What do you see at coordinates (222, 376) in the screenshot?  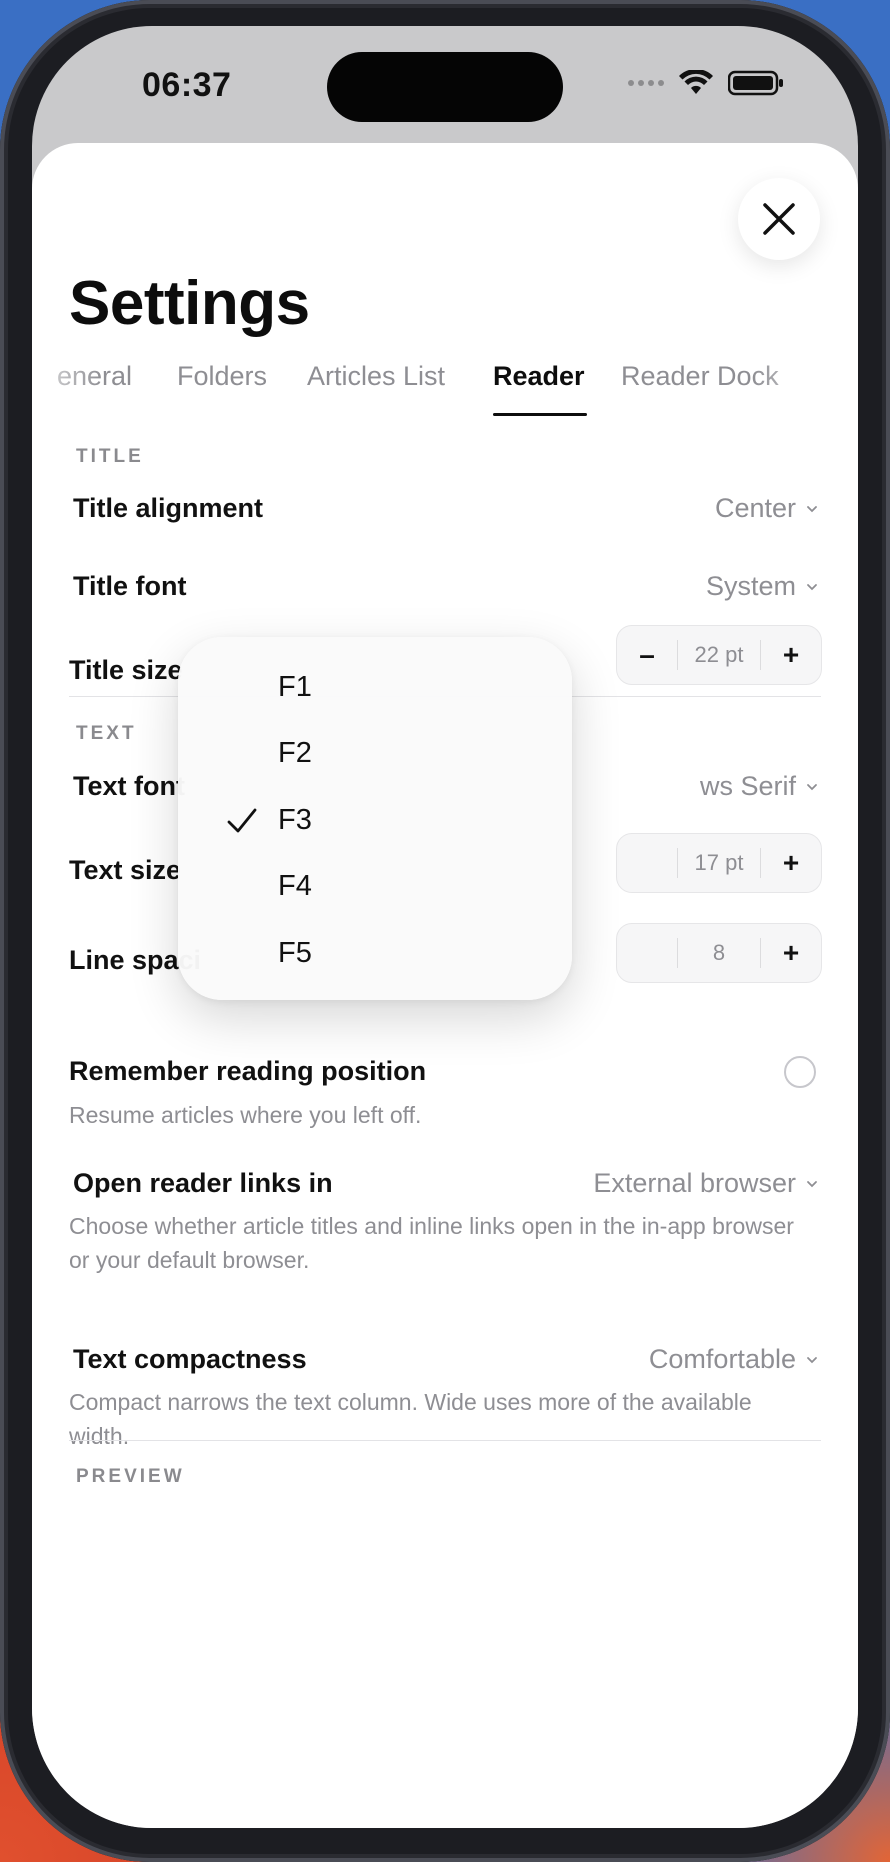 I see `tab-folders: Folders` at bounding box center [222, 376].